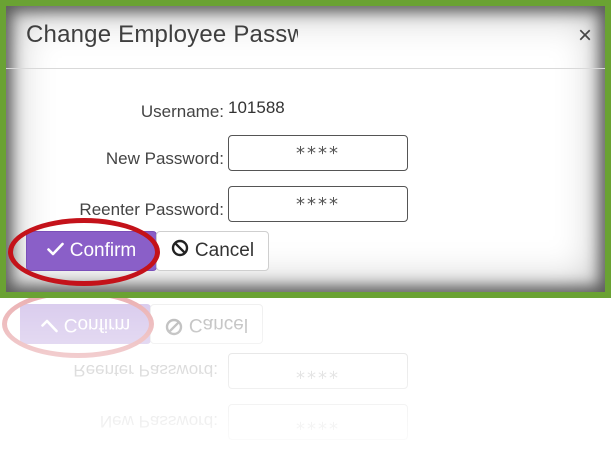  I want to click on ban-icon, so click(180, 251).